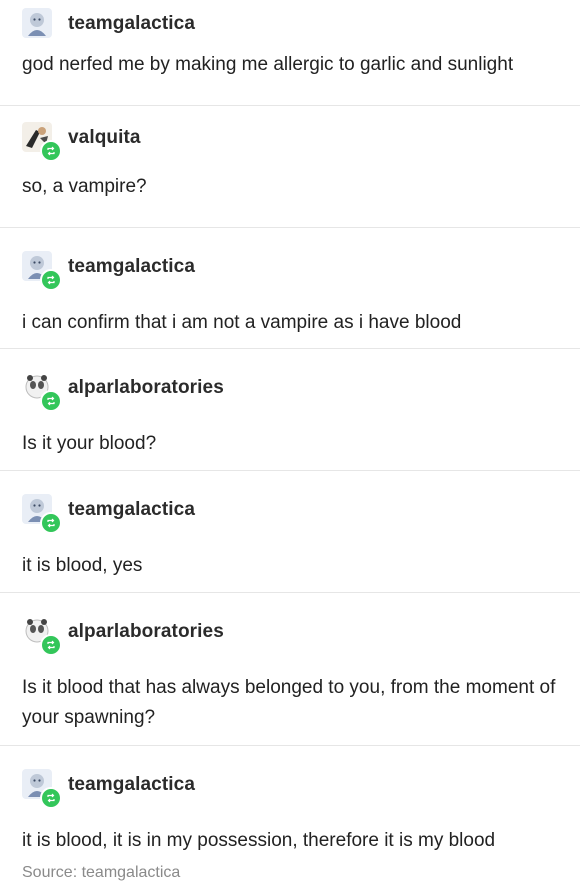 This screenshot has width=580, height=894. What do you see at coordinates (82, 565) in the screenshot?
I see `post-text: it is blood, yes` at bounding box center [82, 565].